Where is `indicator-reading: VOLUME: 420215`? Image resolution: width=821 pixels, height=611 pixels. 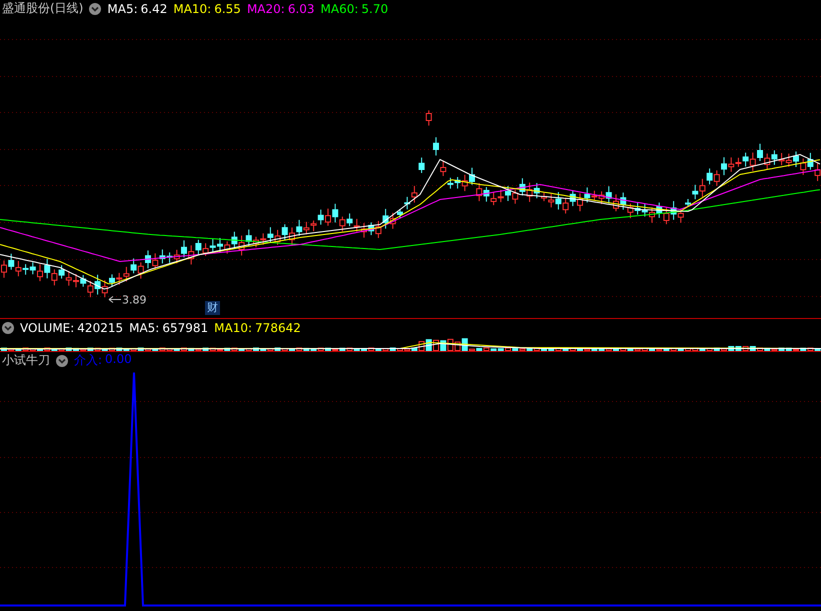
indicator-reading: VOLUME: 420215 is located at coordinates (72, 327).